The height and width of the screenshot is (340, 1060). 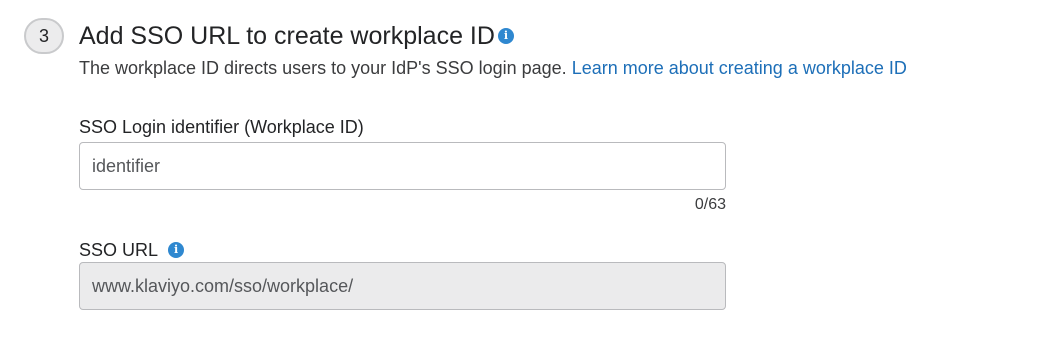 What do you see at coordinates (710, 204) in the screenshot?
I see `character-counter: 0/63` at bounding box center [710, 204].